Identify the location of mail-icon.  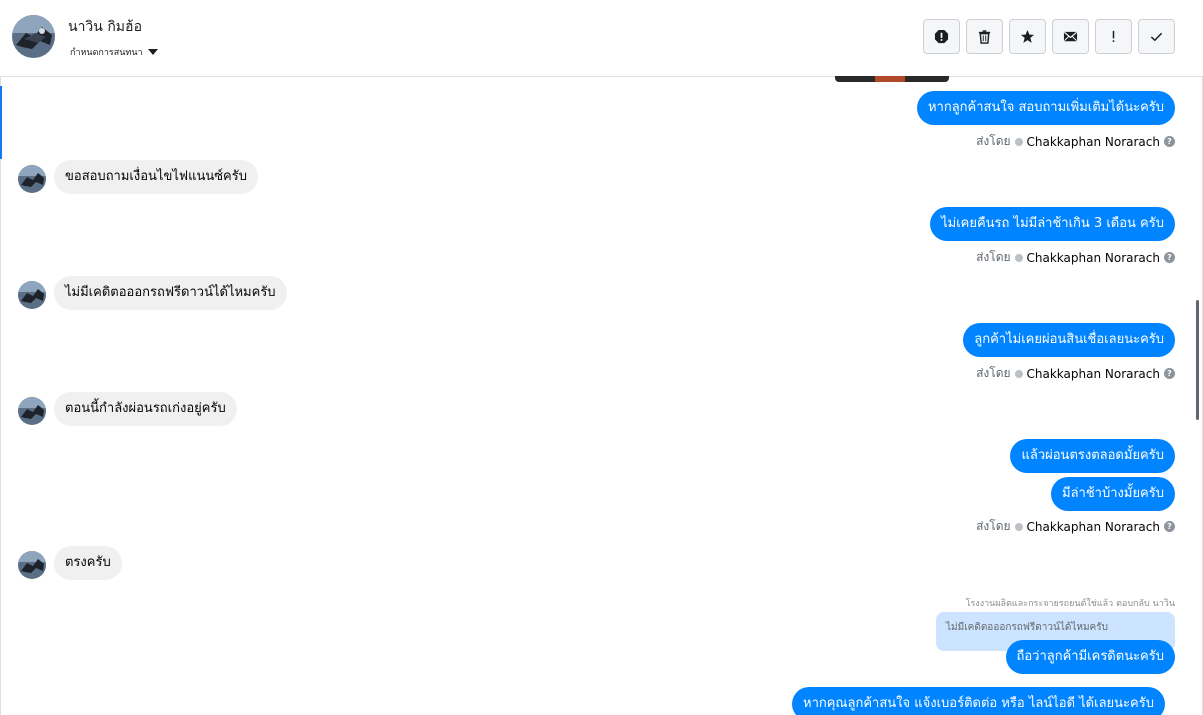
(1070, 36).